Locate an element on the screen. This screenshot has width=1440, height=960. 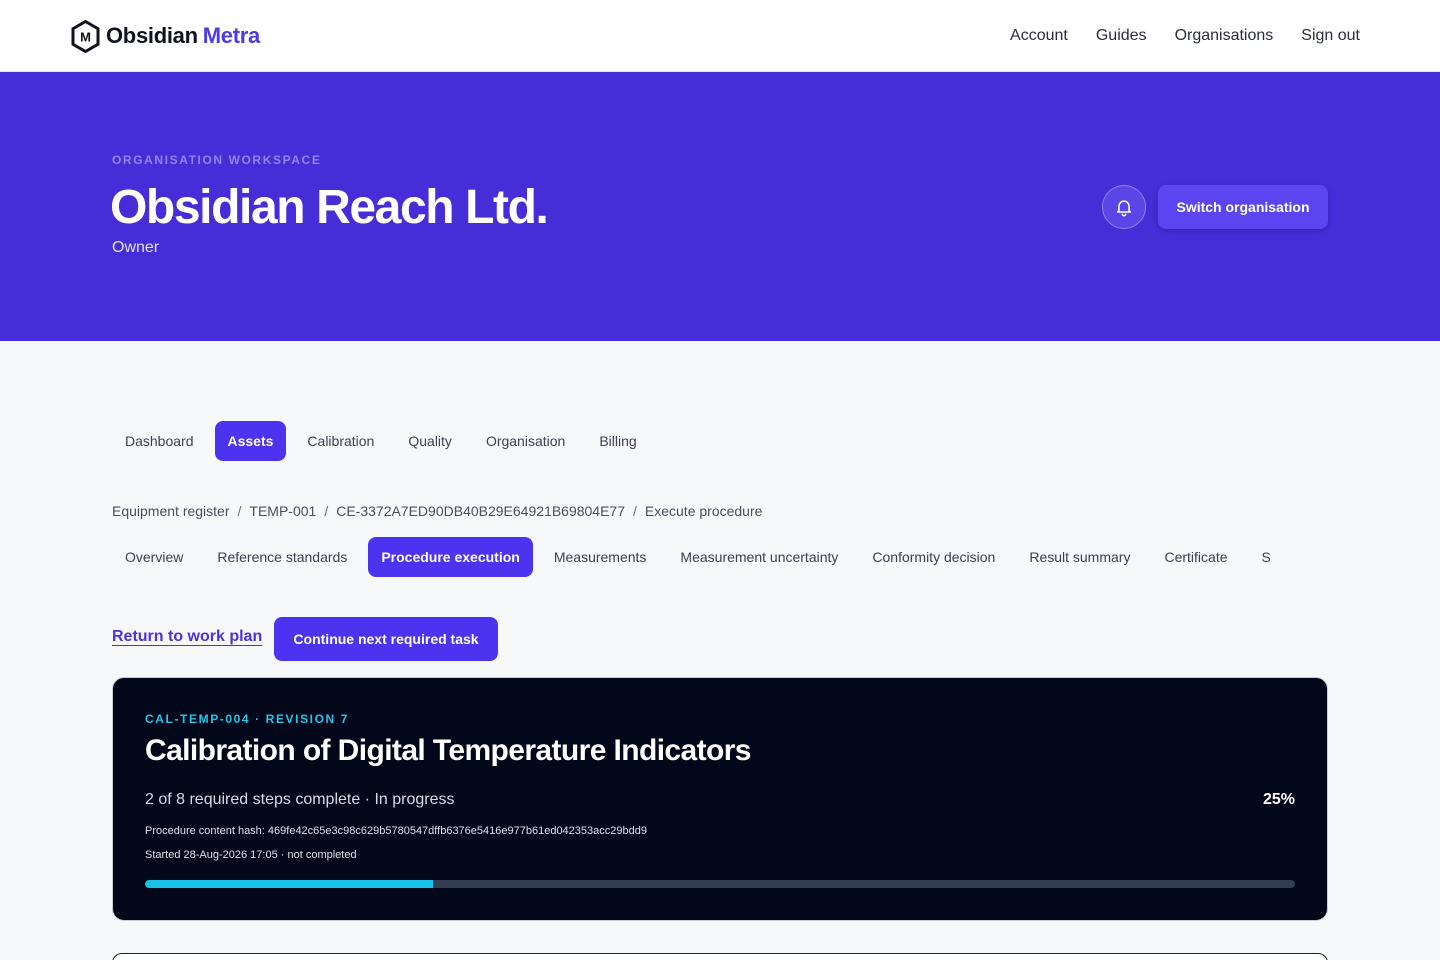
nav-link-guides: Guides is located at coordinates (1121, 36).